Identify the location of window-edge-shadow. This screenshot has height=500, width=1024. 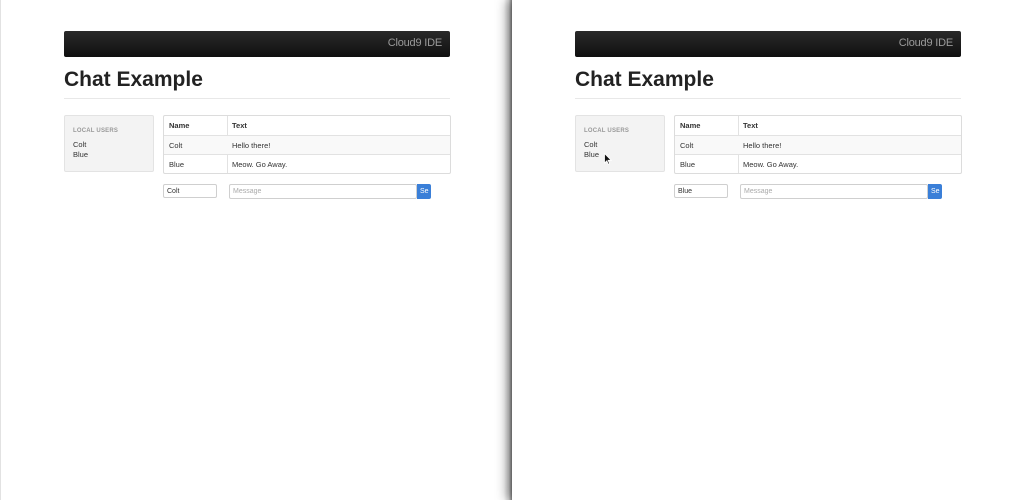
(508, 250).